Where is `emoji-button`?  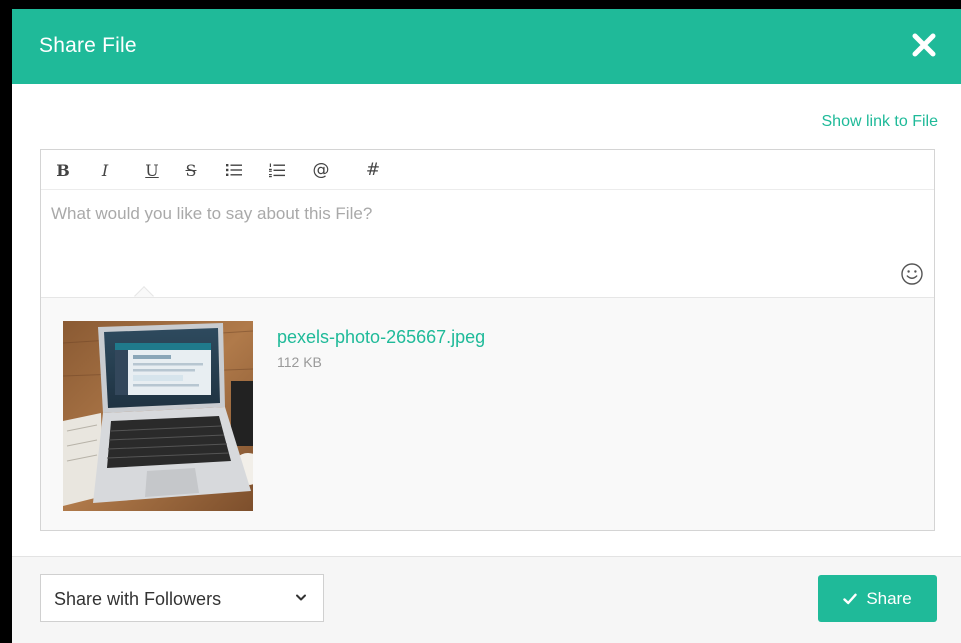 emoji-button is located at coordinates (912, 274).